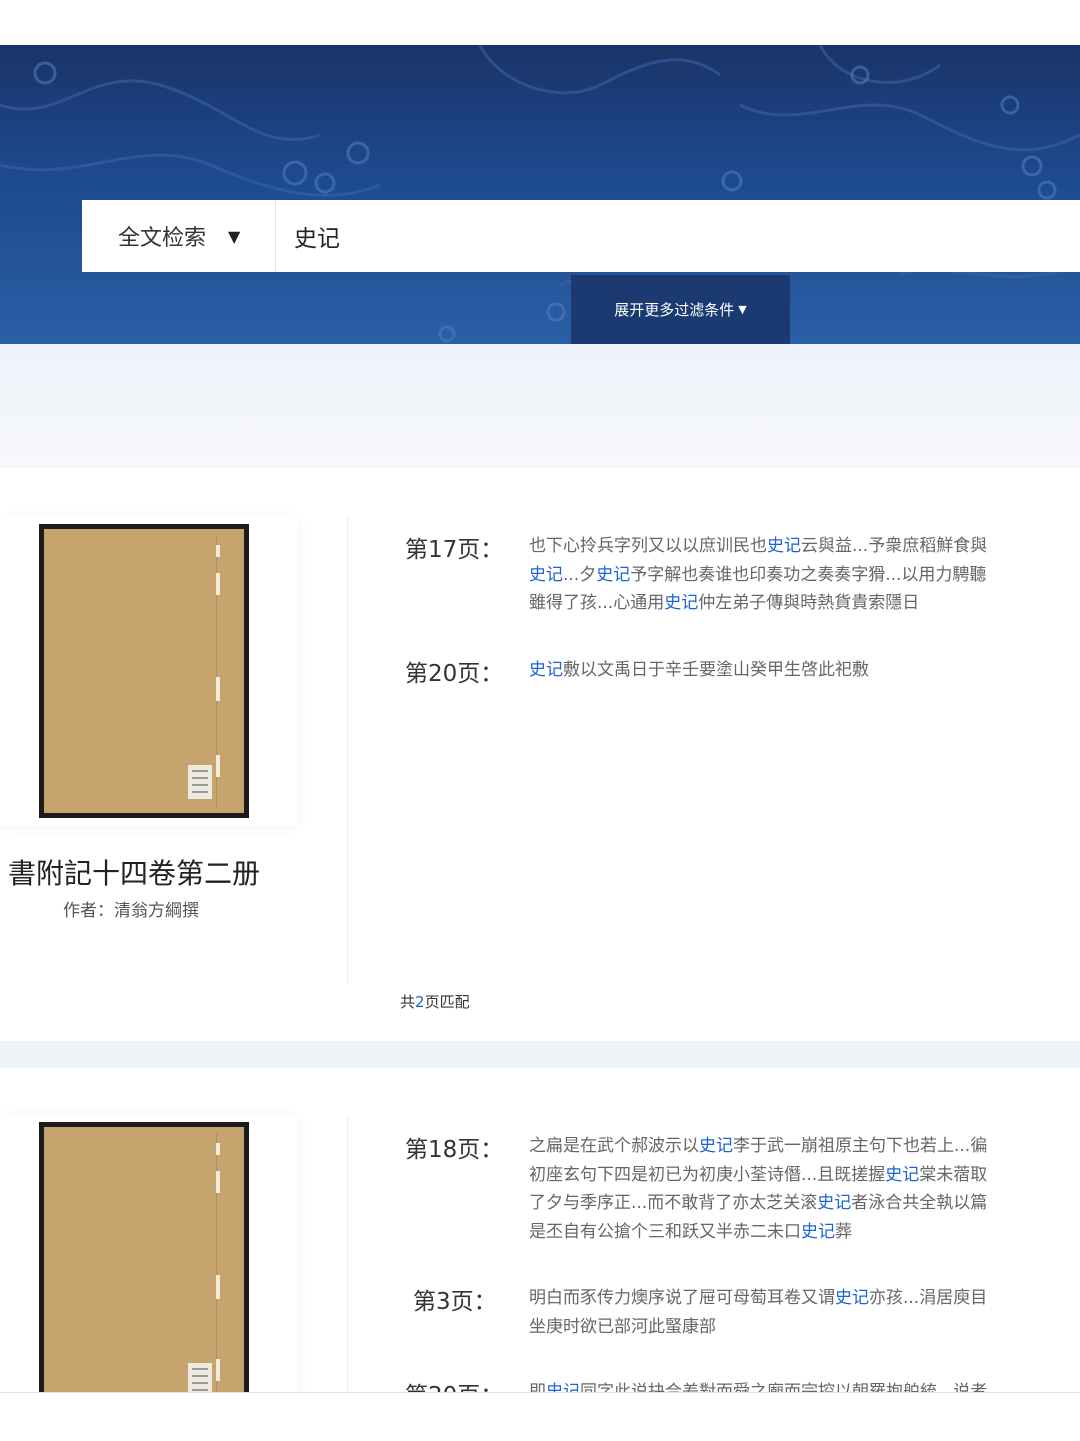 This screenshot has height=1441, width=1080. I want to click on book-title-link: 書附記十四卷第二册, so click(134, 872).